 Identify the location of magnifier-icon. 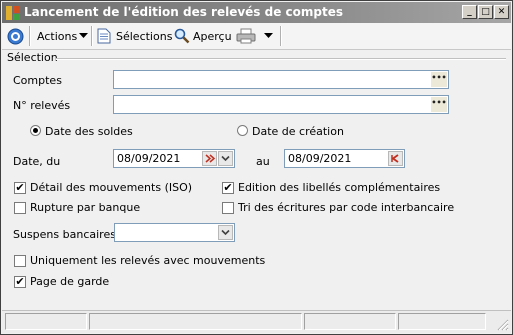
(182, 36).